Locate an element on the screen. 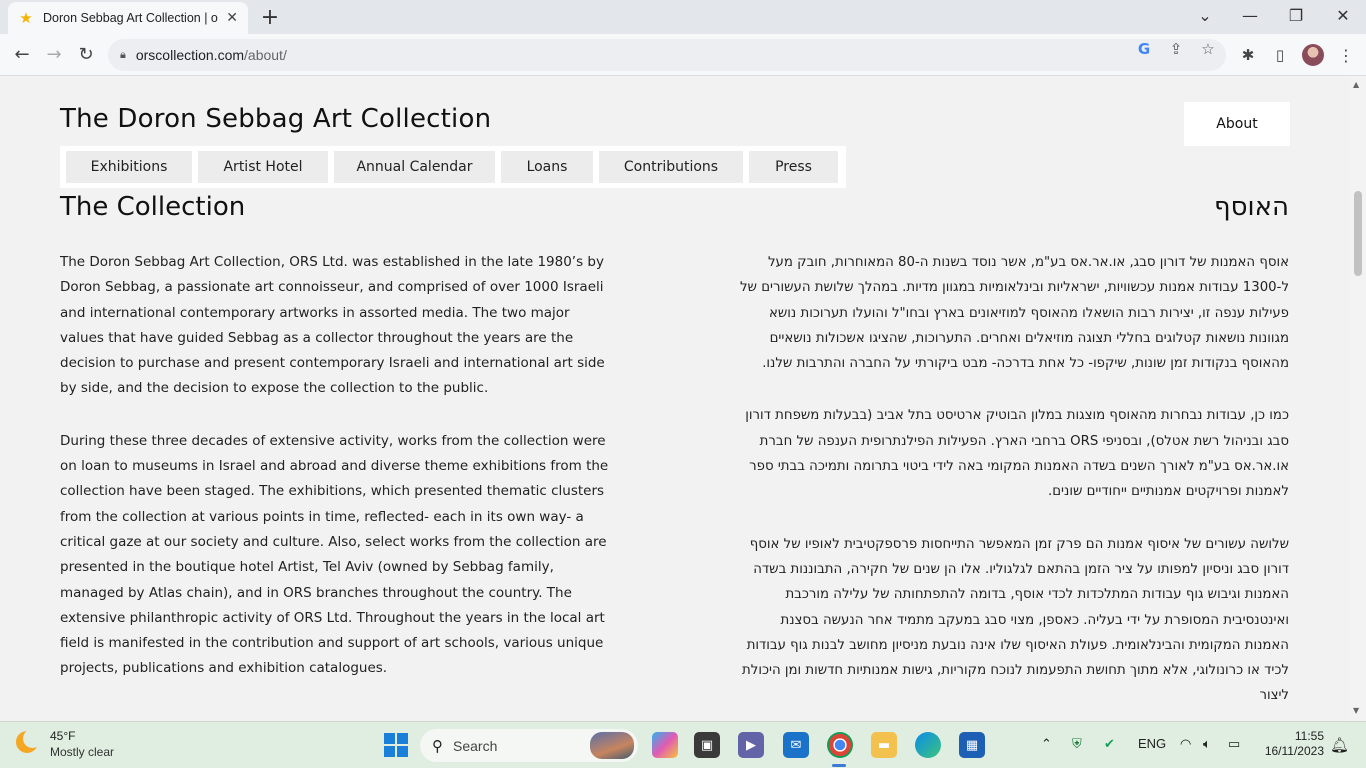 This screenshot has height=768, width=1366. lock-icon: 🔒︎ is located at coordinates (123, 55).